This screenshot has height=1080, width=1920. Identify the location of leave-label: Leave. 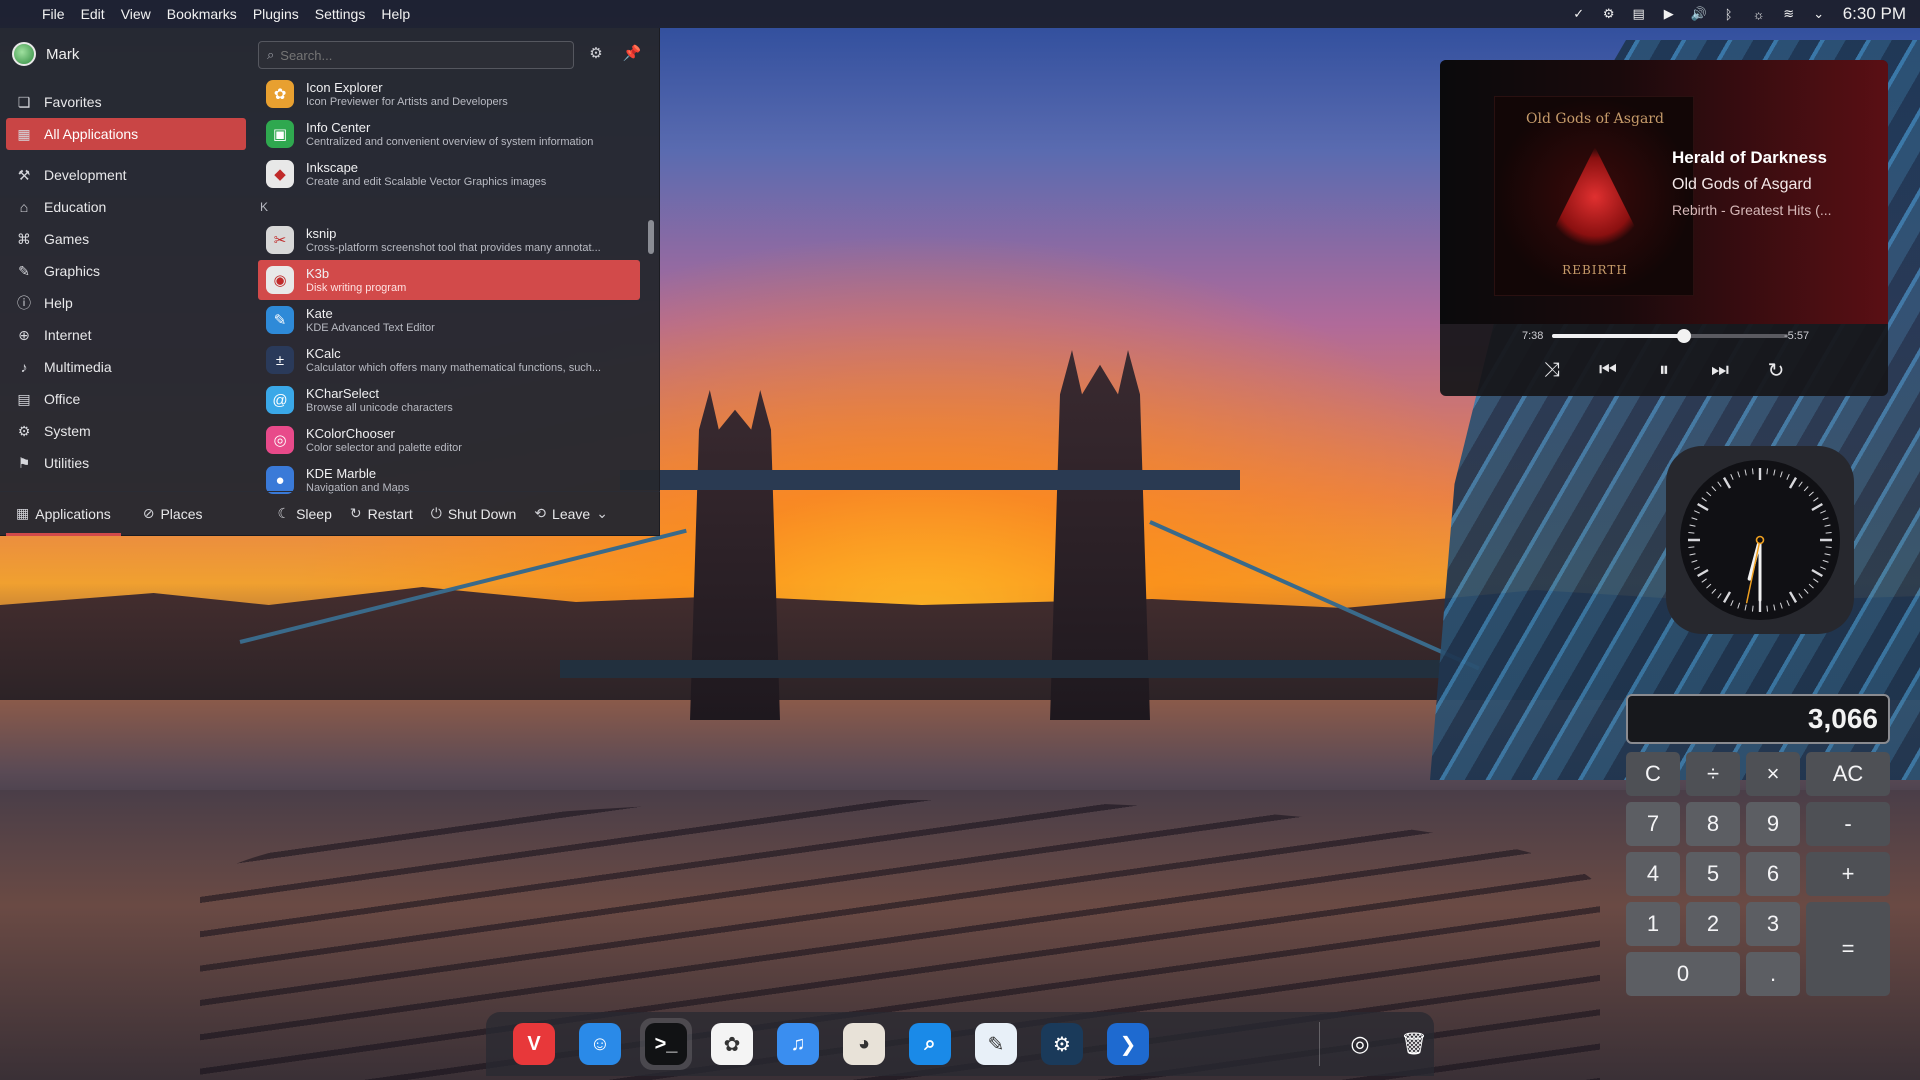
(571, 513).